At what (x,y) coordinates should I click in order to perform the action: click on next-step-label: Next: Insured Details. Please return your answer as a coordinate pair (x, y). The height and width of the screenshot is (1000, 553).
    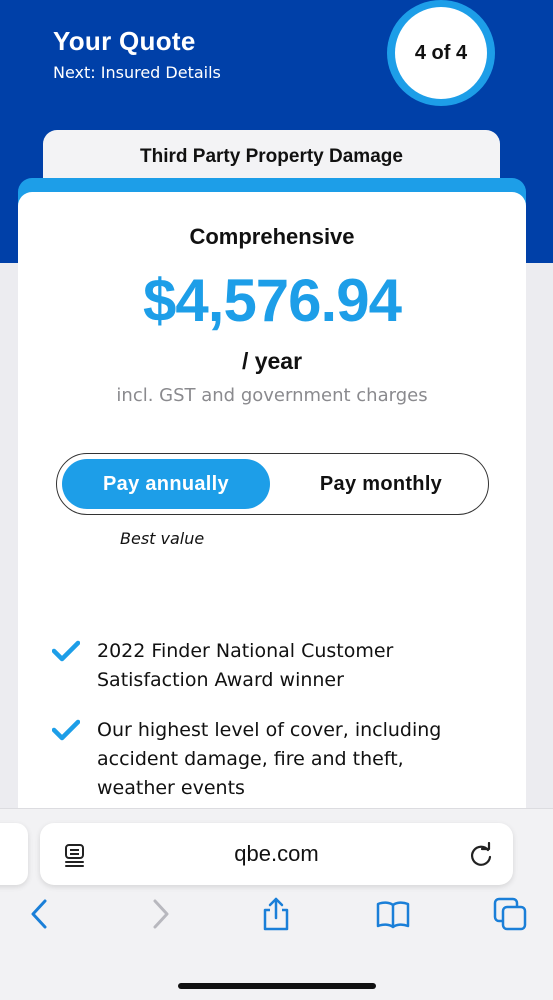
    Looking at the image, I should click on (137, 72).